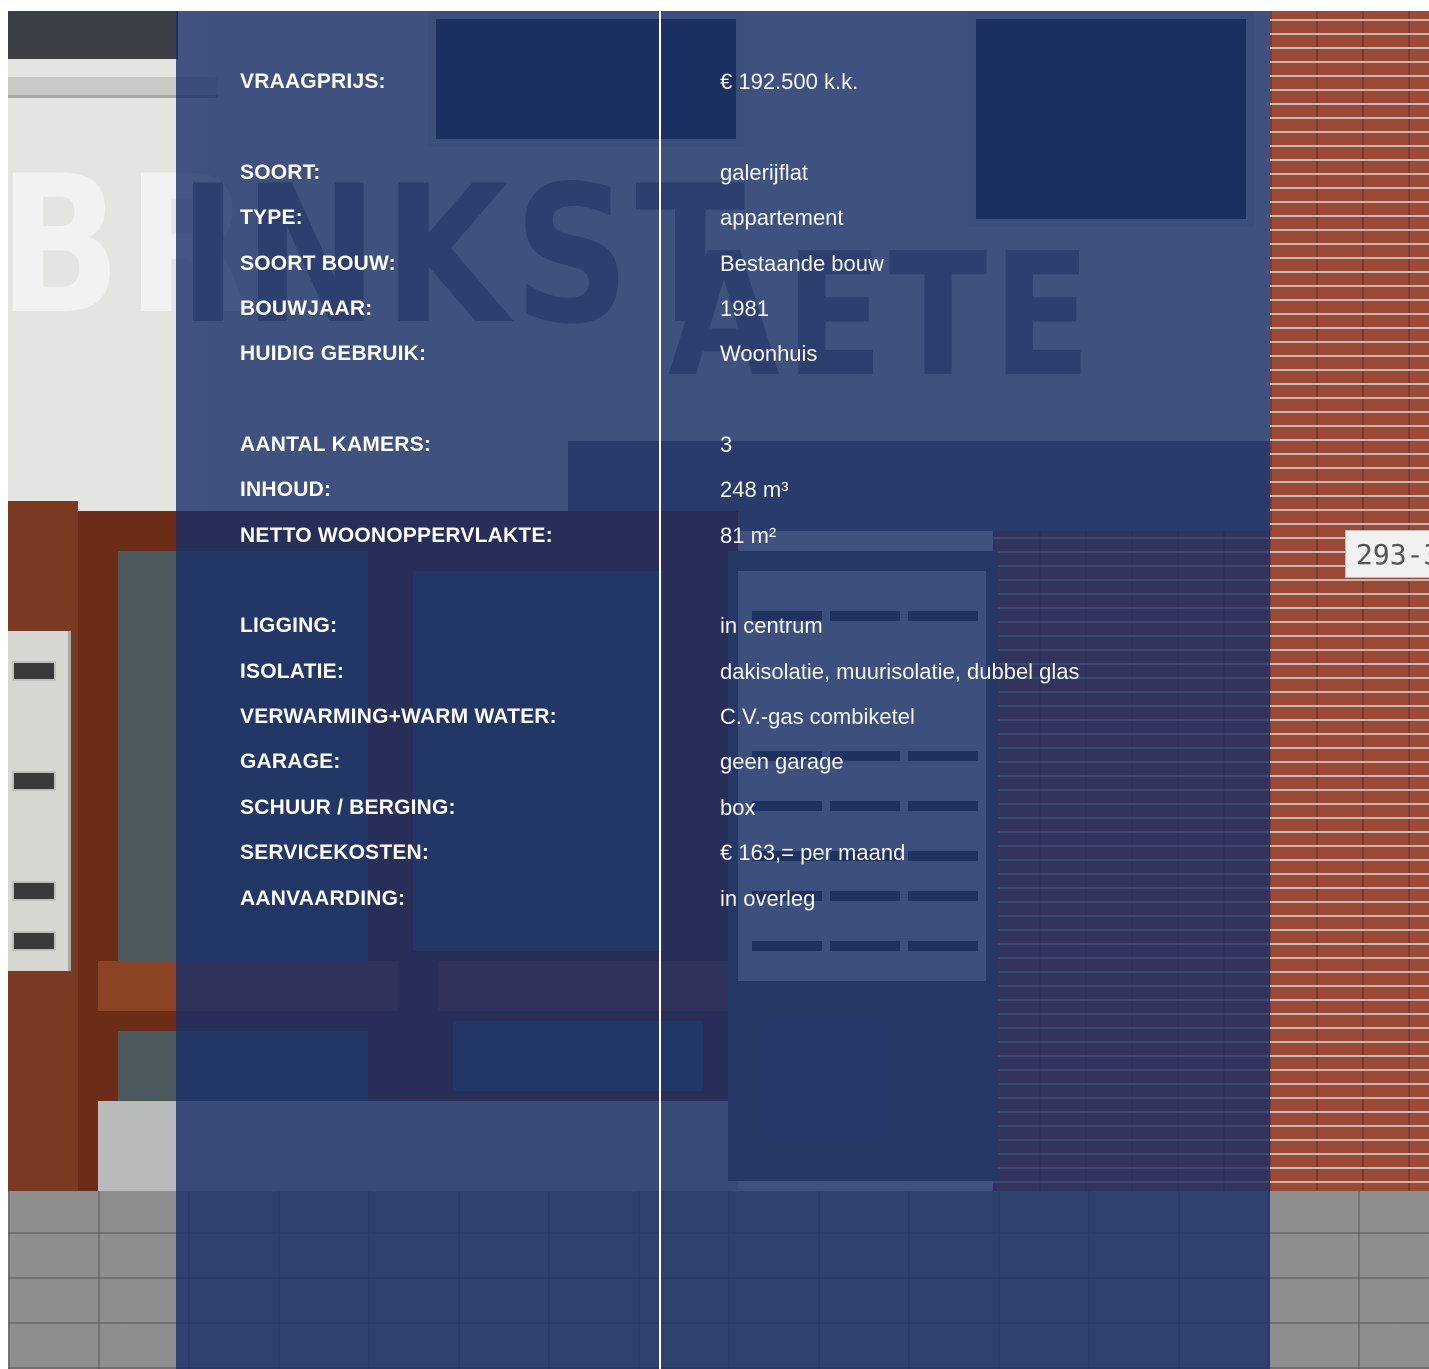 The height and width of the screenshot is (1369, 1429). What do you see at coordinates (714, 218) in the screenshot?
I see `detail-row-type: TYPE: appartement` at bounding box center [714, 218].